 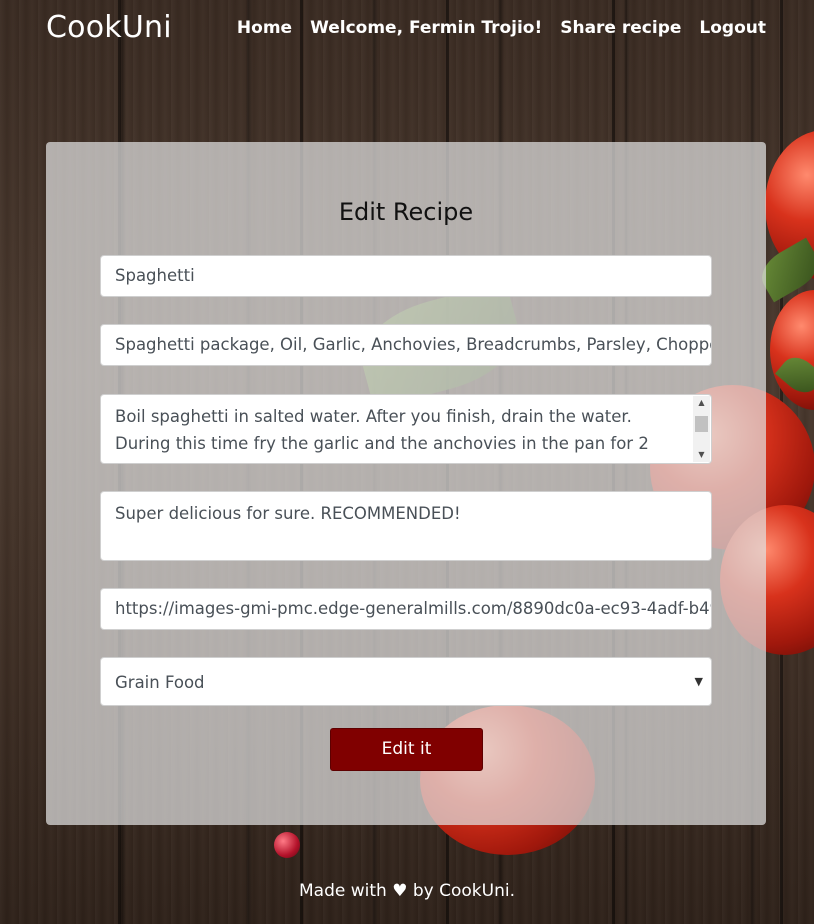 I want to click on berry-image, so click(x=287, y=845).